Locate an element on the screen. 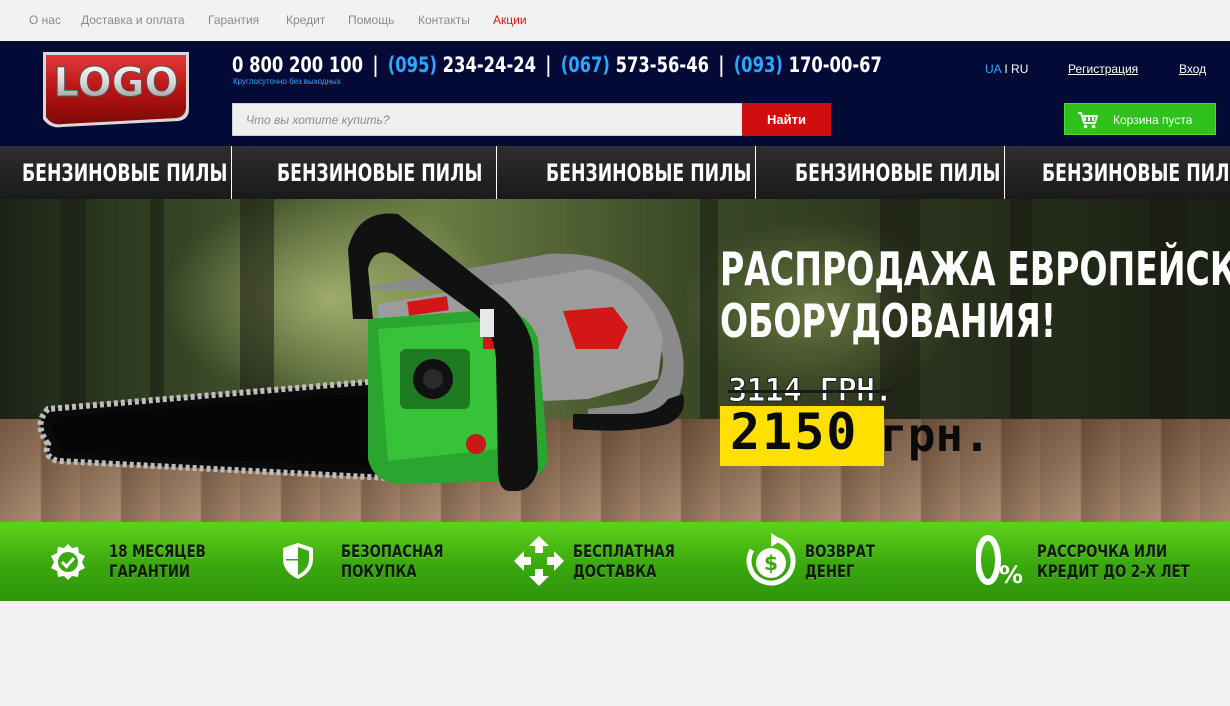  feature-money-back: $ ВОЗВРАТ ДЕНЕГ is located at coordinates (820, 561).